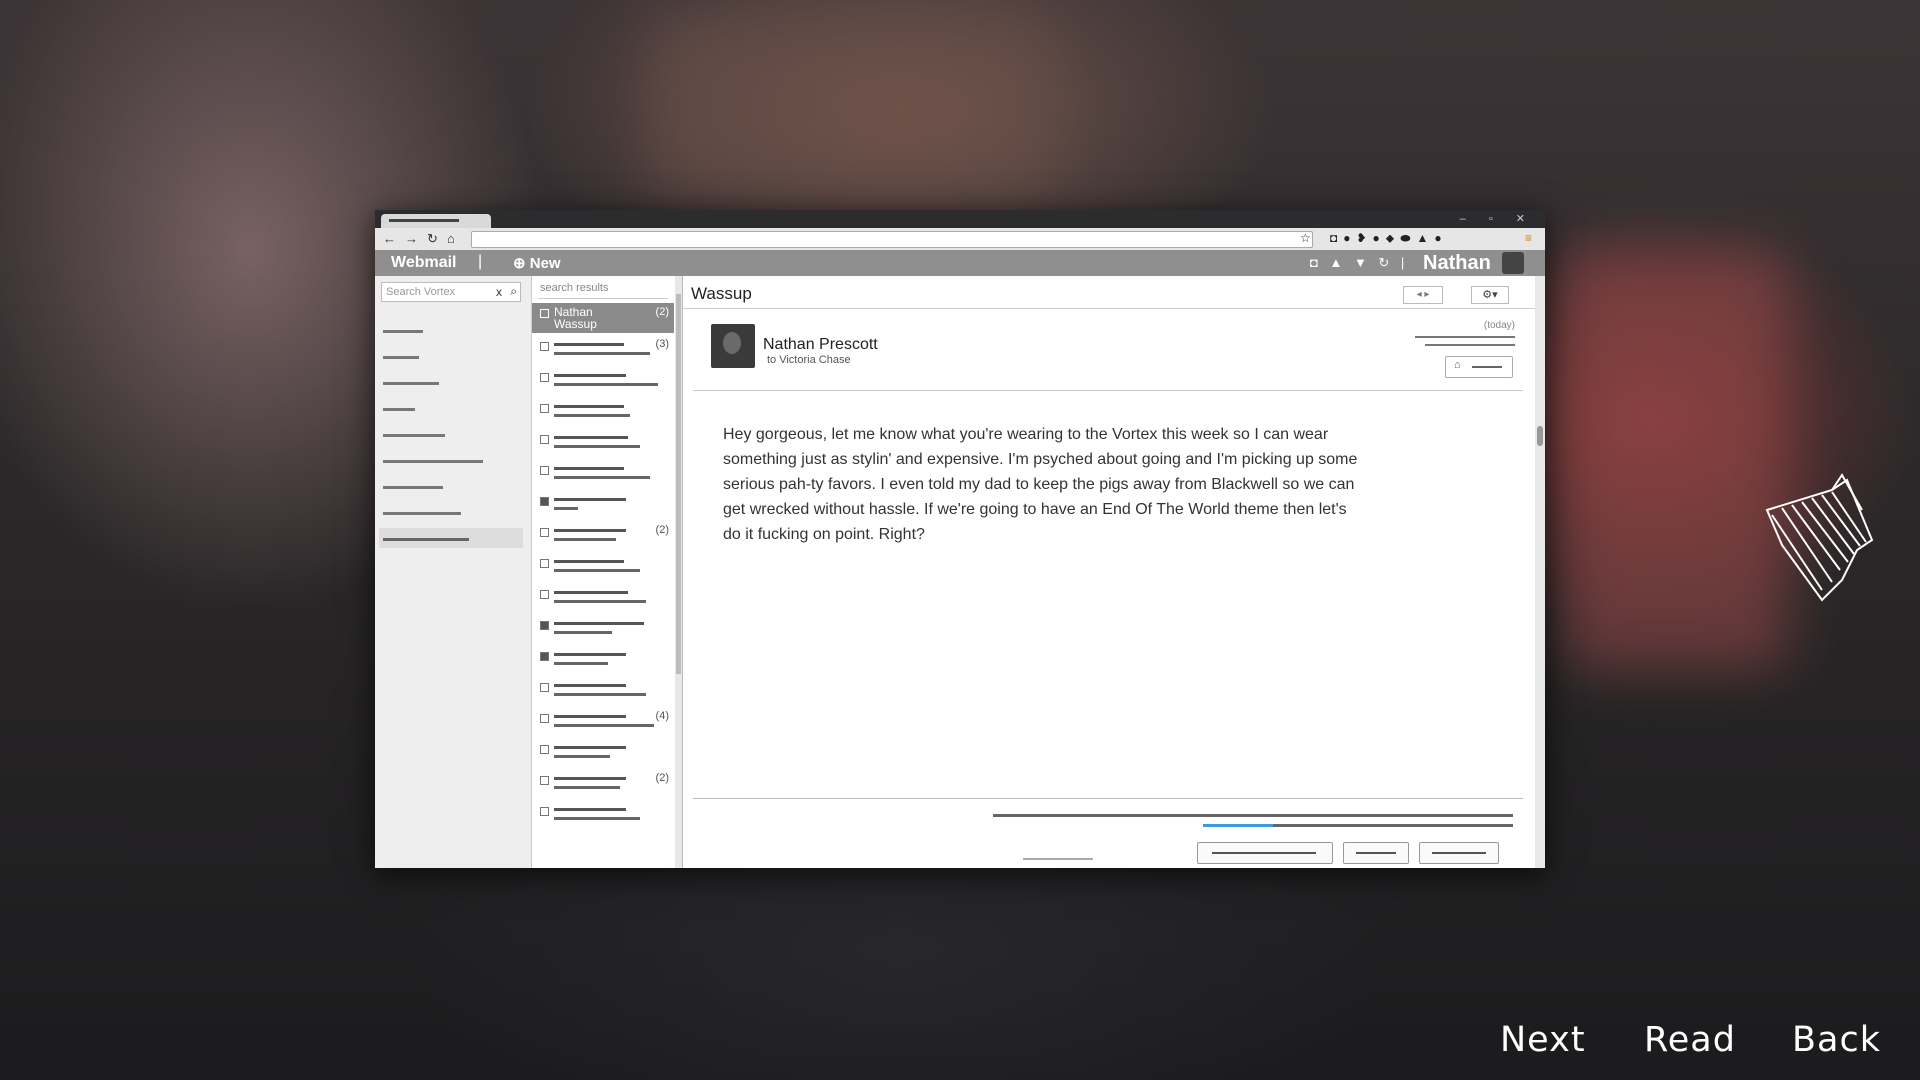  Describe the element at coordinates (603, 725) in the screenshot. I see `list-item: (4)` at that location.